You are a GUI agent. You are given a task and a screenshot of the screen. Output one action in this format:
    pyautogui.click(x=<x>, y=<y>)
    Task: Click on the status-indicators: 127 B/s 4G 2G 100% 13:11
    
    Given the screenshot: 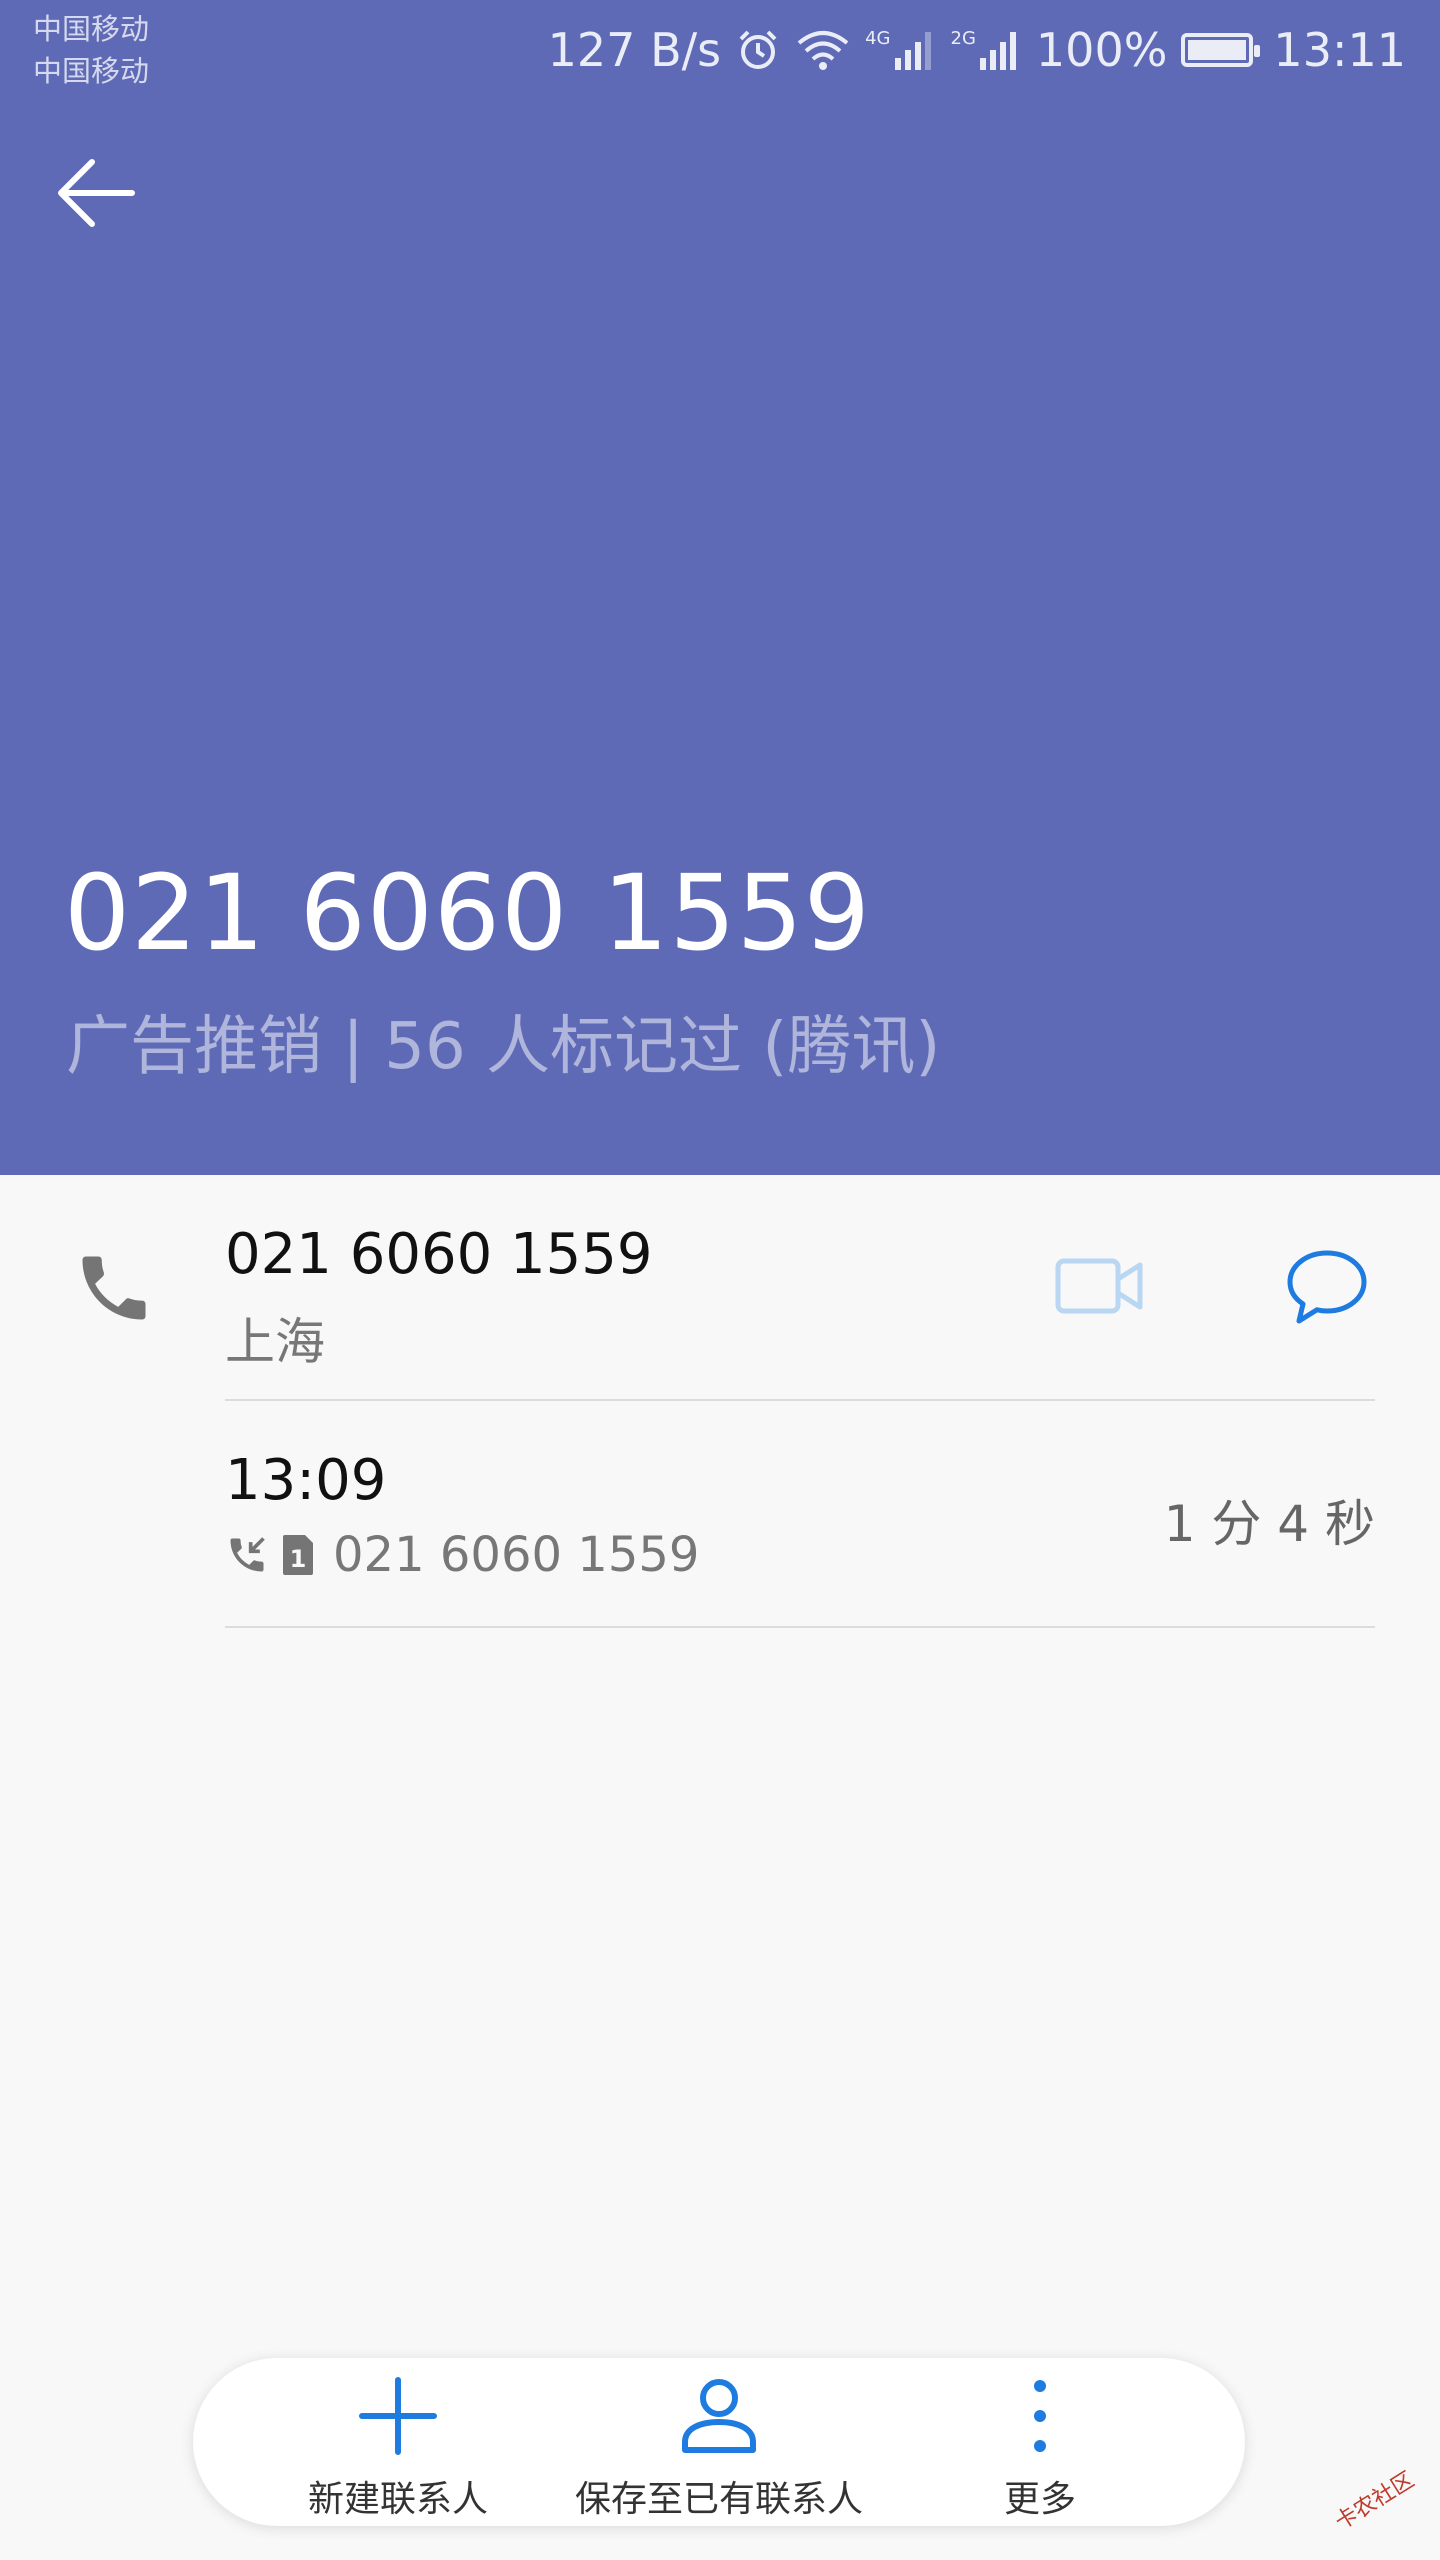 What is the action you would take?
    pyautogui.click(x=977, y=50)
    